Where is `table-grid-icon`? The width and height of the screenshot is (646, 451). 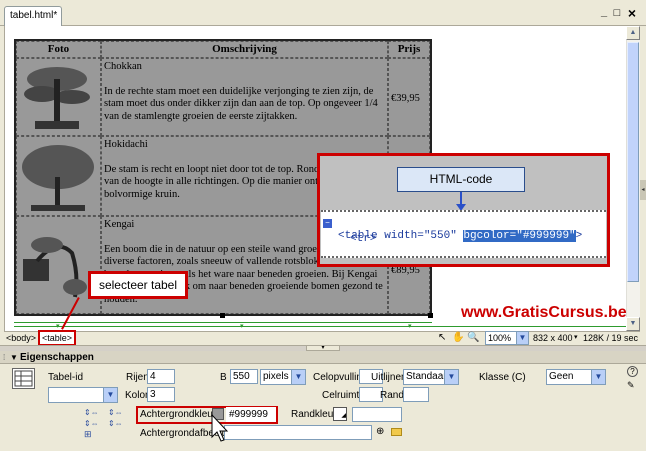
table-grid-icon is located at coordinates (23, 378).